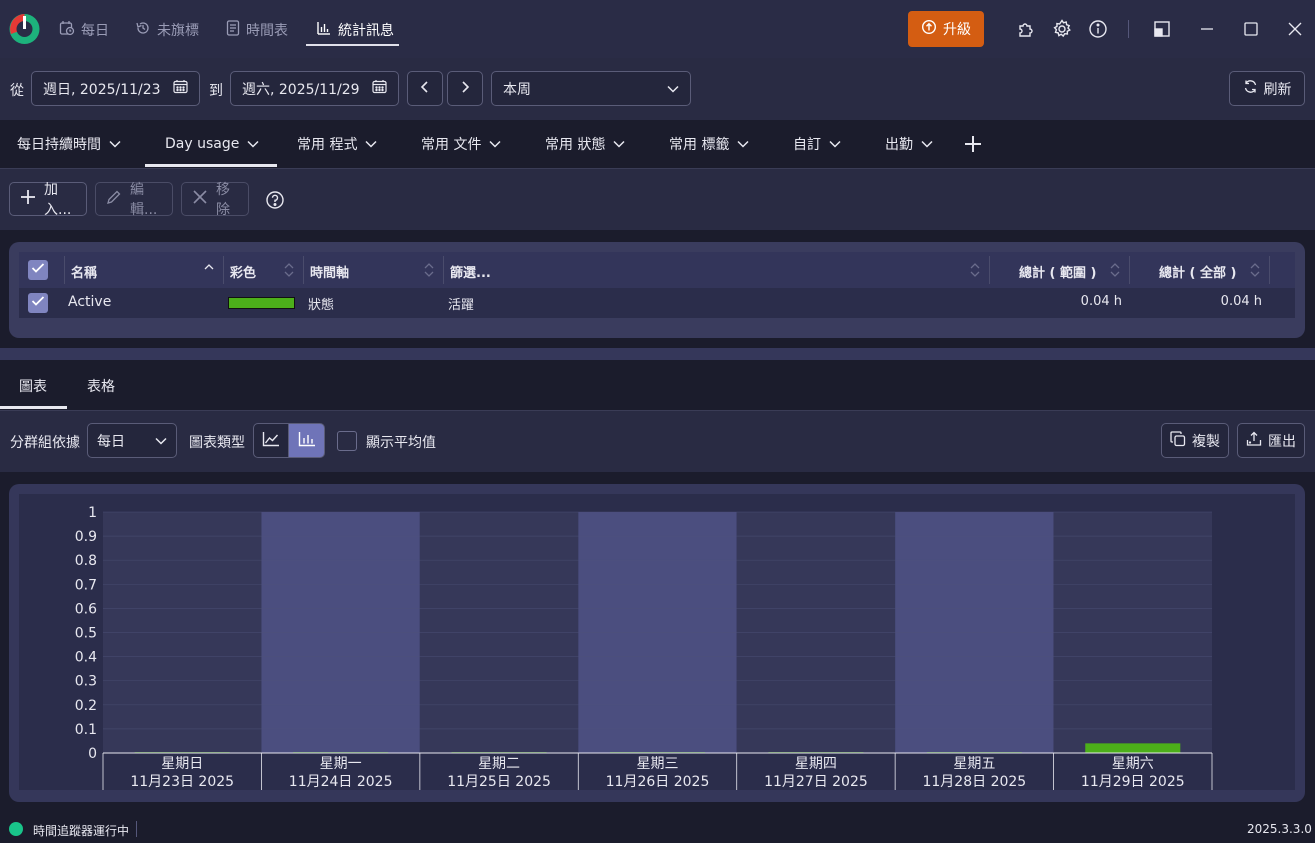  Describe the element at coordinates (33, 386) in the screenshot. I see `tab-chart: 圖表` at that location.